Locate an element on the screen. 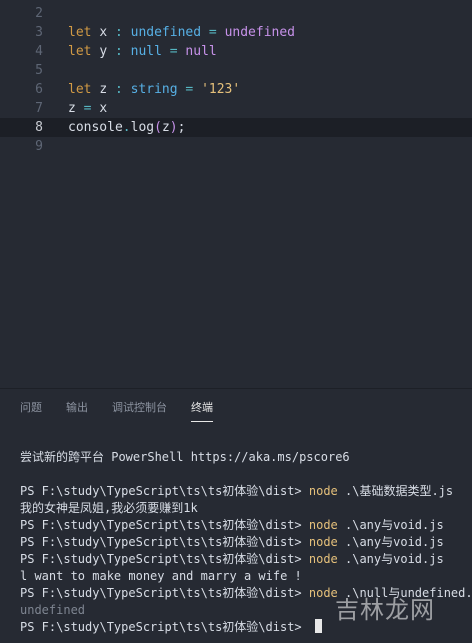 The width and height of the screenshot is (472, 643). tab-output: 输出 is located at coordinates (77, 411).